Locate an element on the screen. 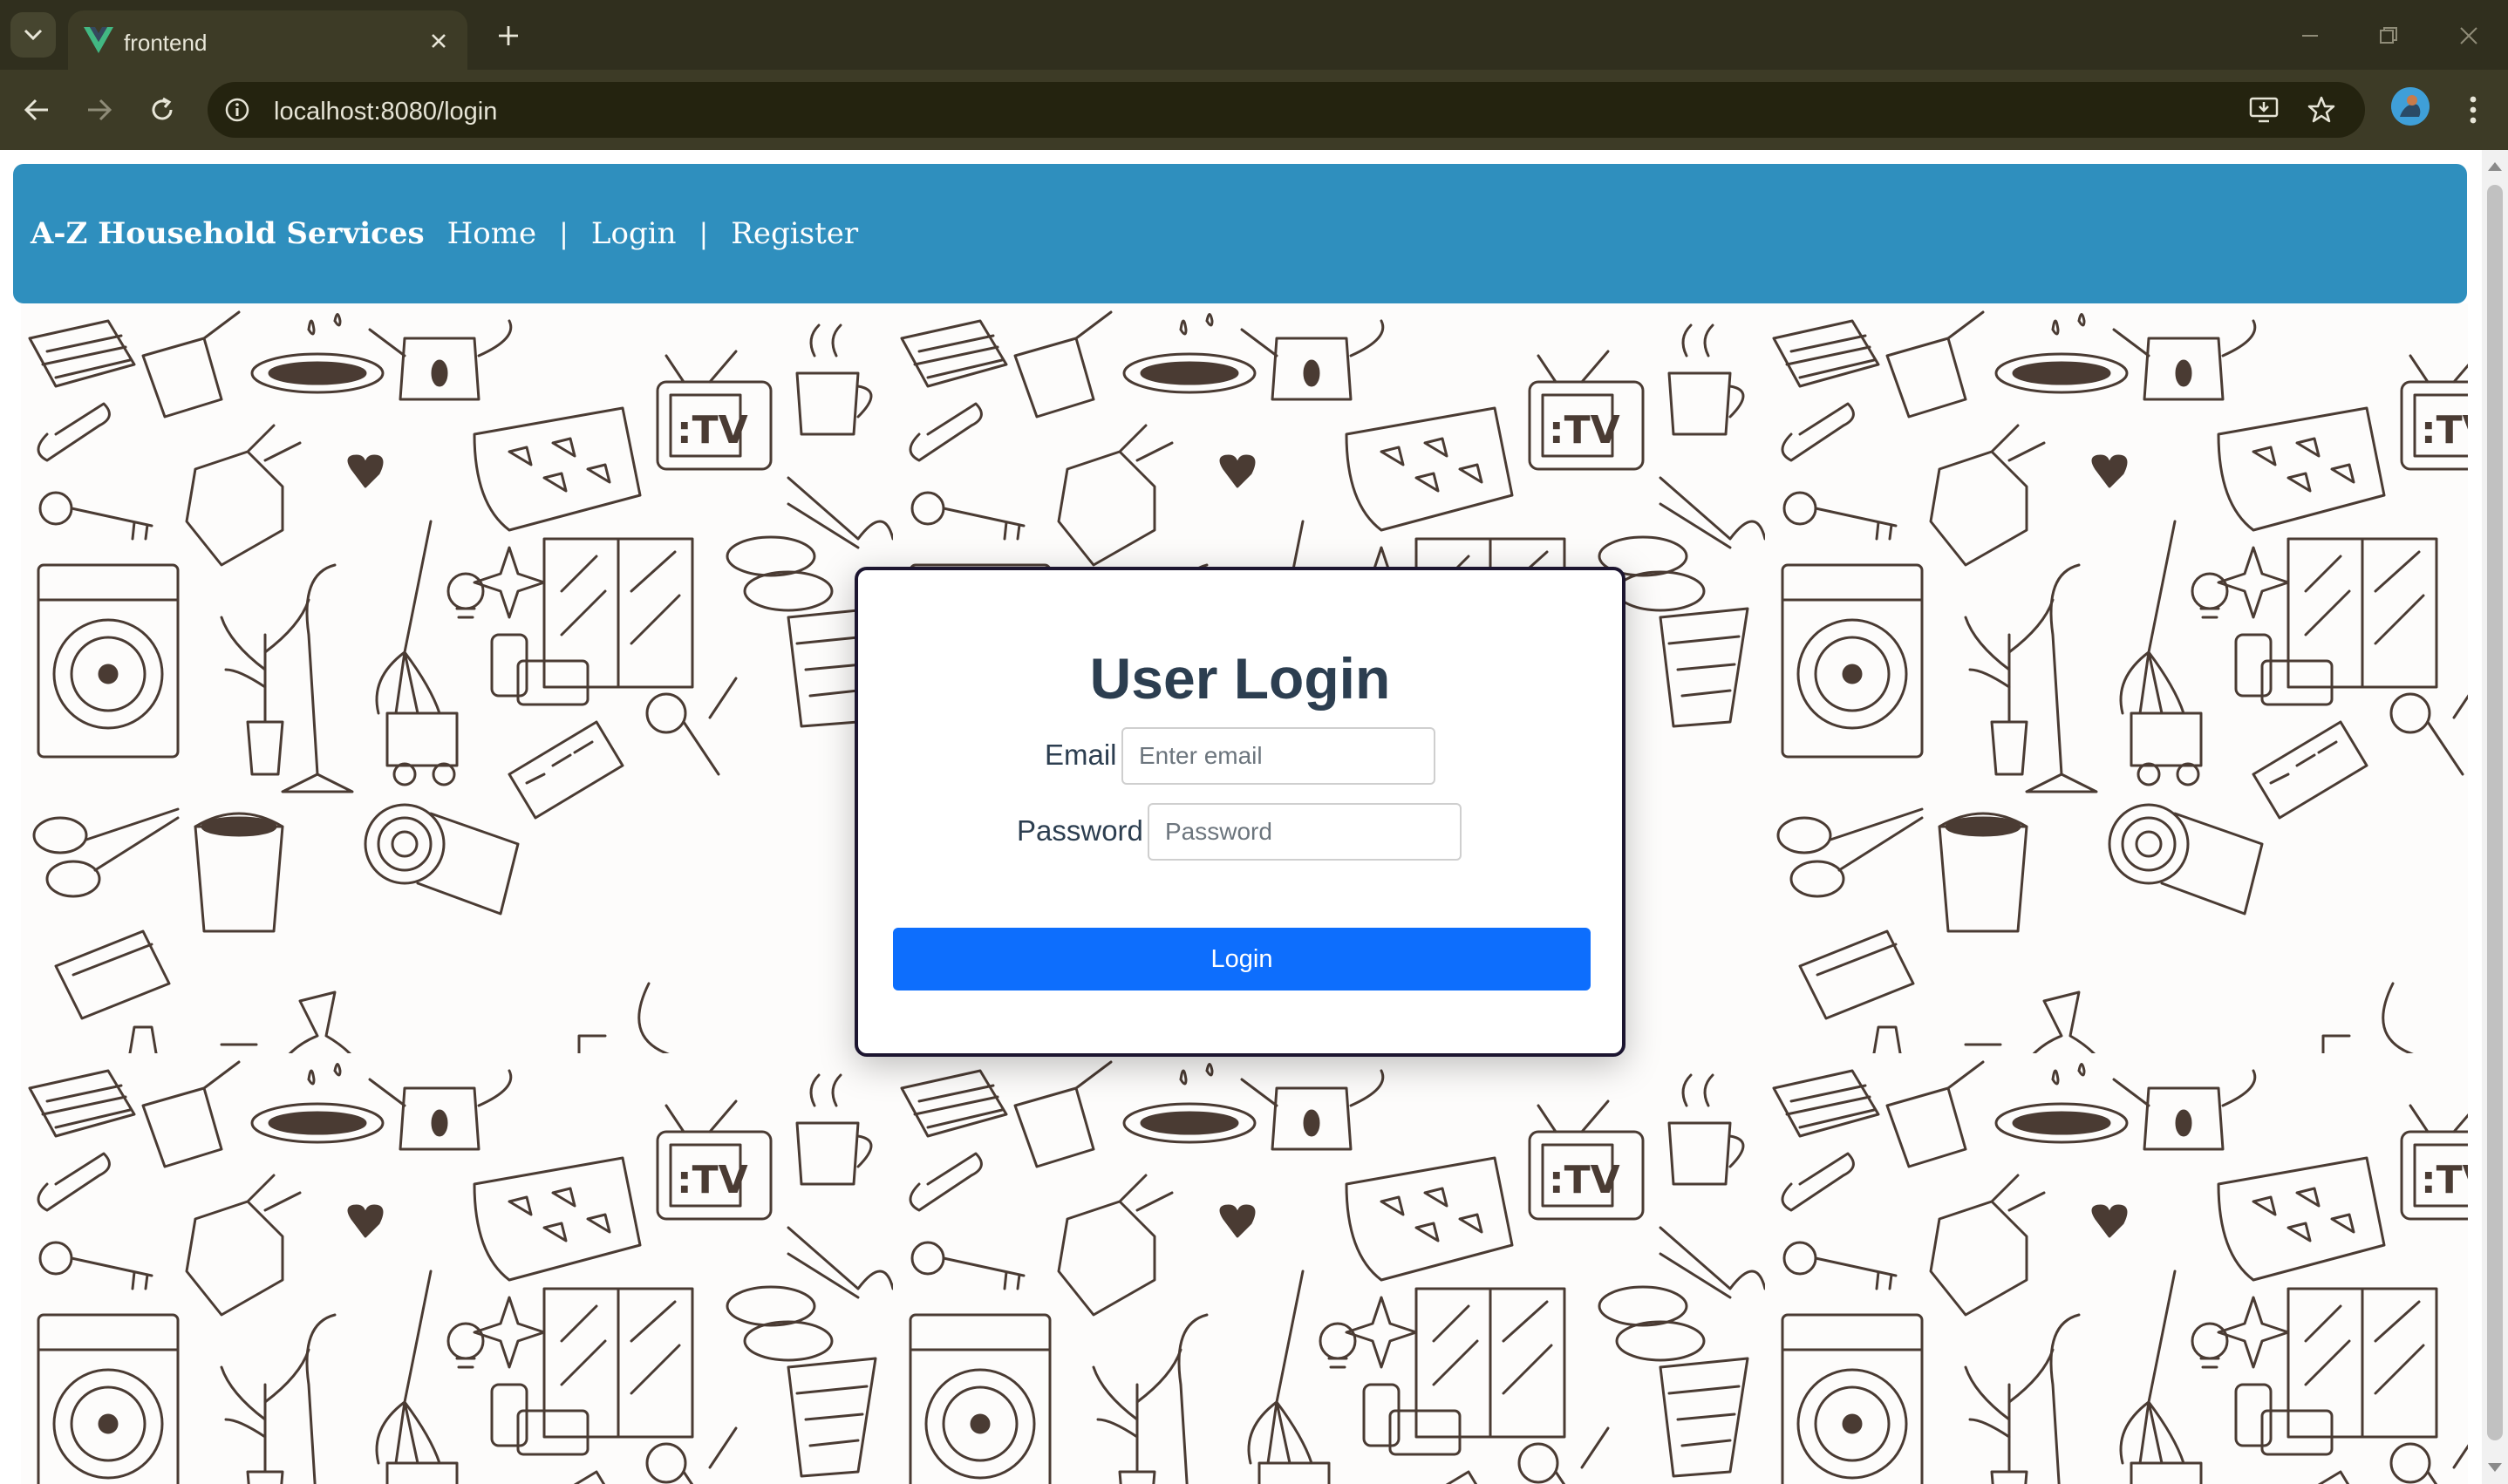  install-app-icon is located at coordinates (2264, 110).